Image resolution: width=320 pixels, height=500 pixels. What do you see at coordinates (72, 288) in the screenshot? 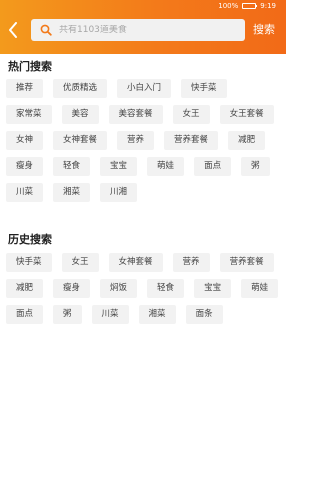
I see `history-tag: 瘦身` at bounding box center [72, 288].